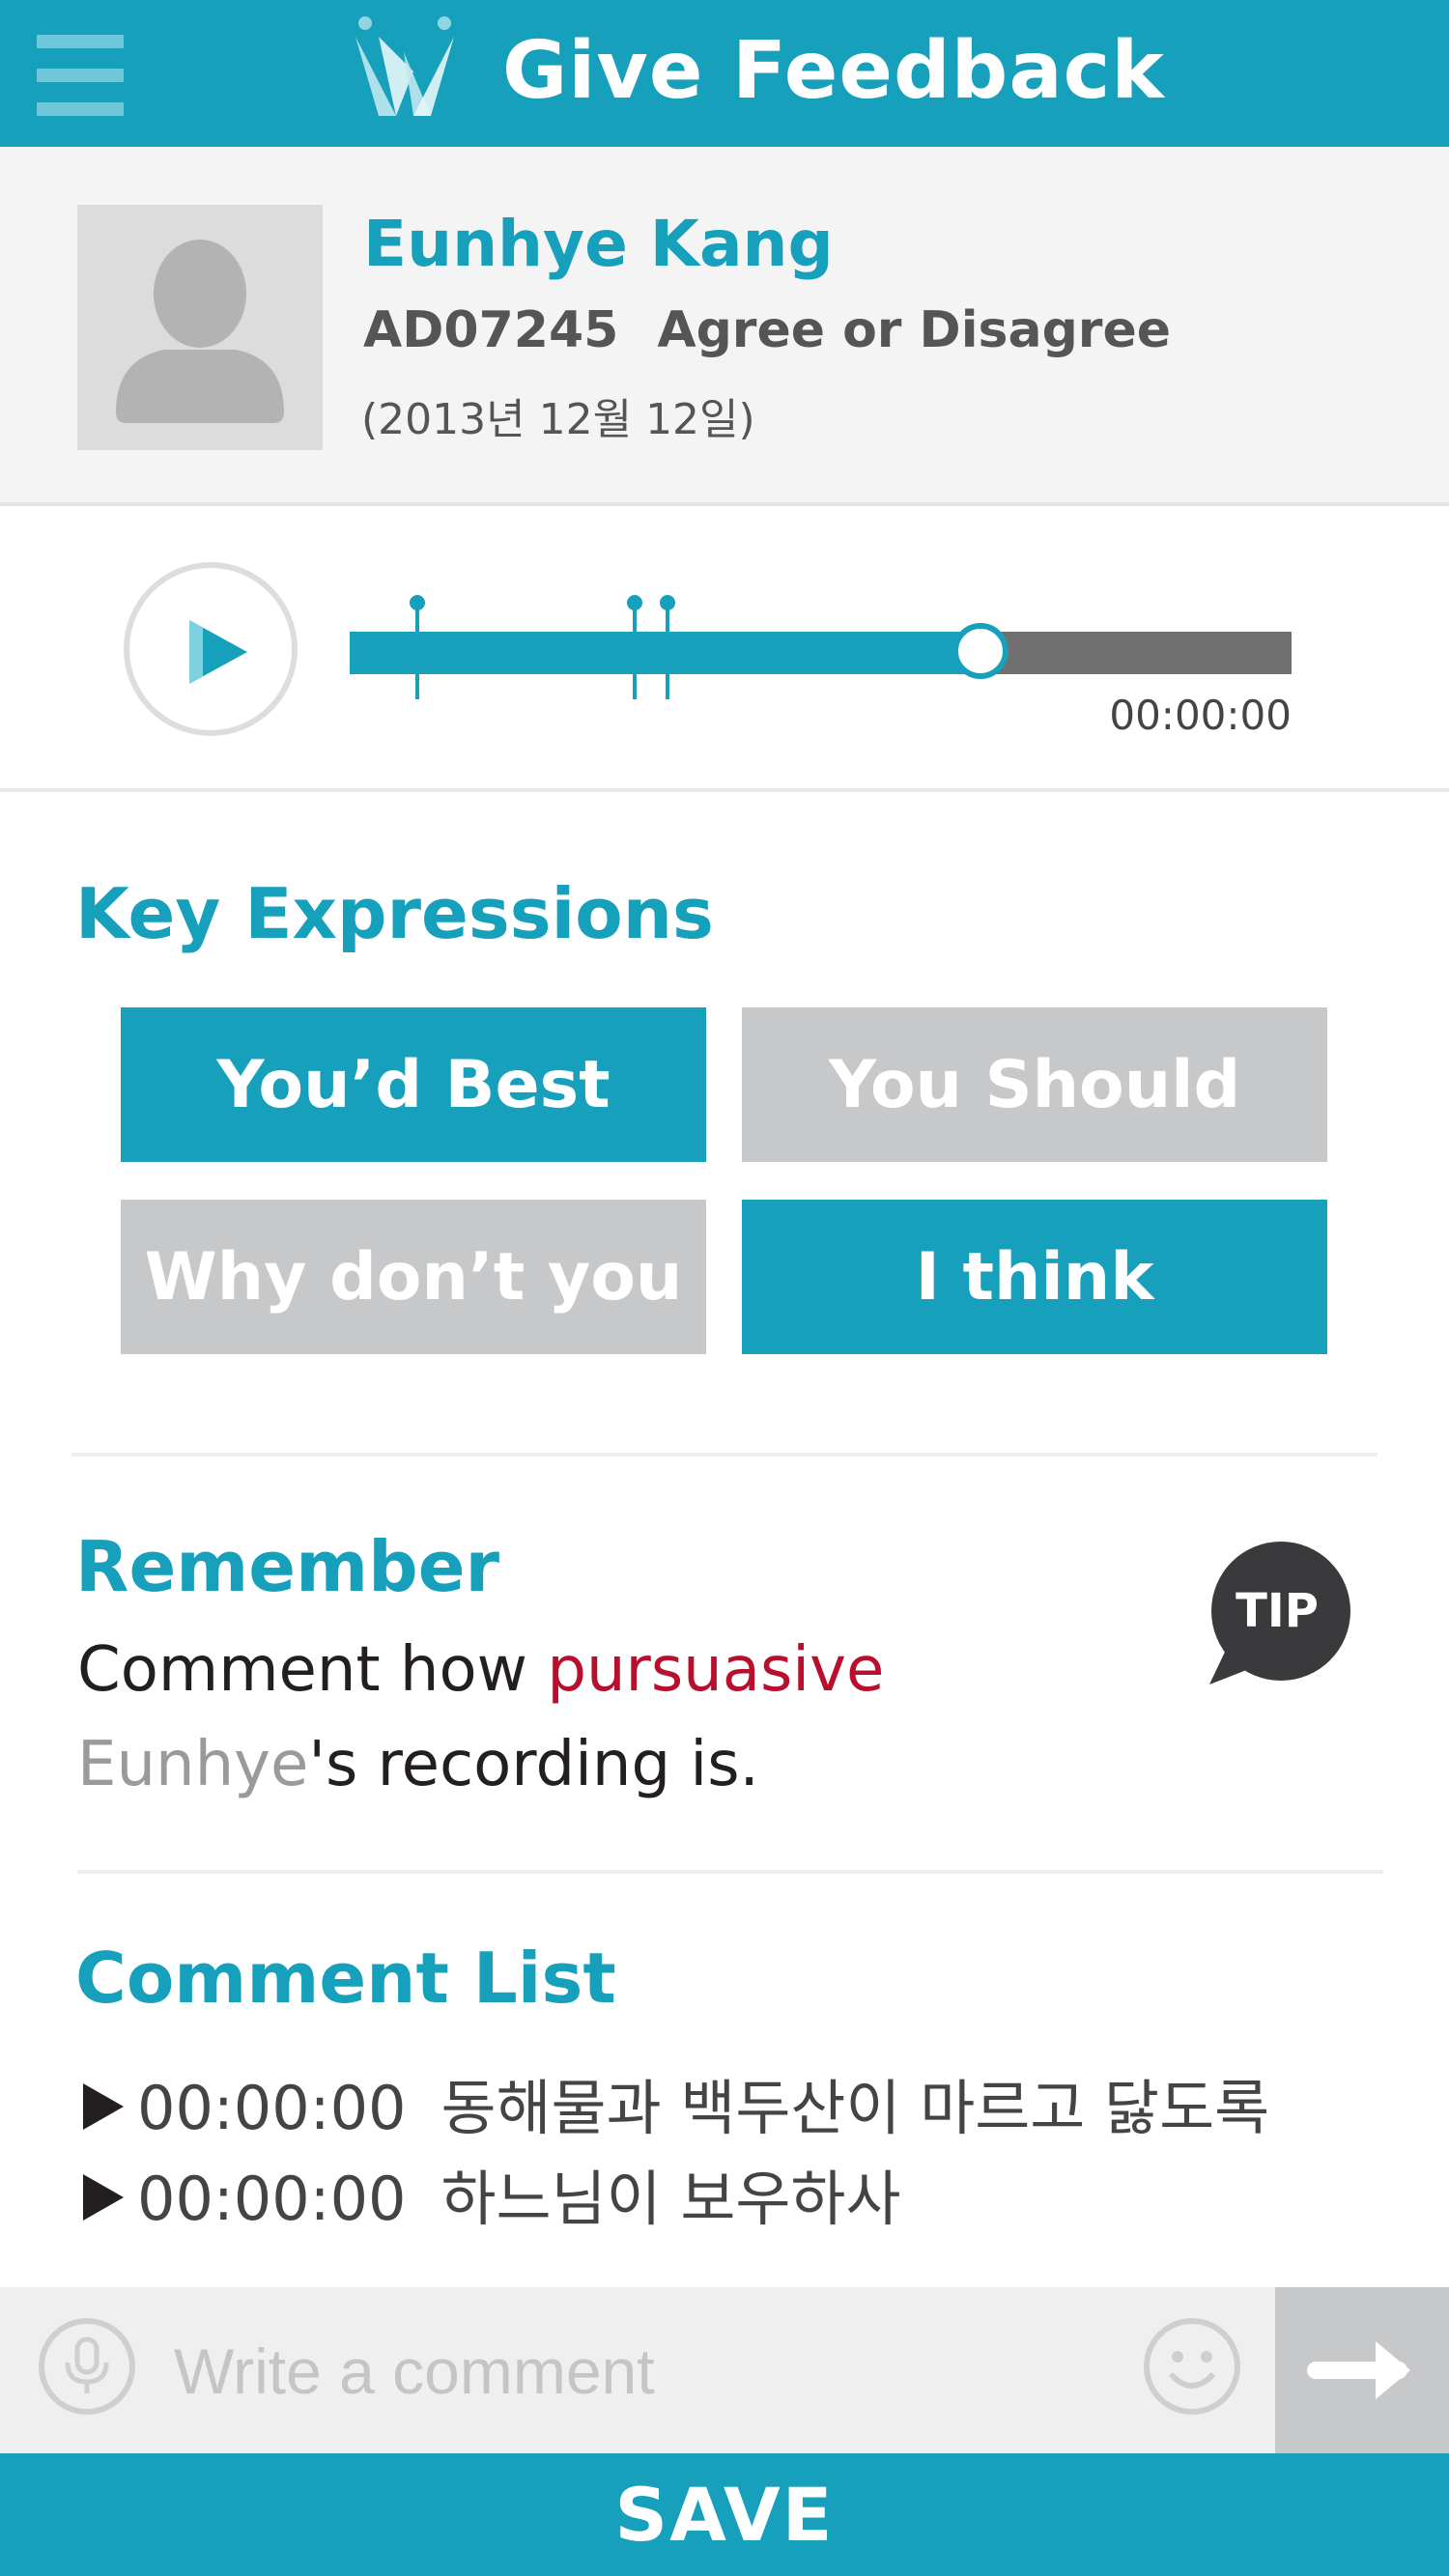 This screenshot has width=1449, height=2576. What do you see at coordinates (598, 244) in the screenshot?
I see `student-name: Eunhye Kang` at bounding box center [598, 244].